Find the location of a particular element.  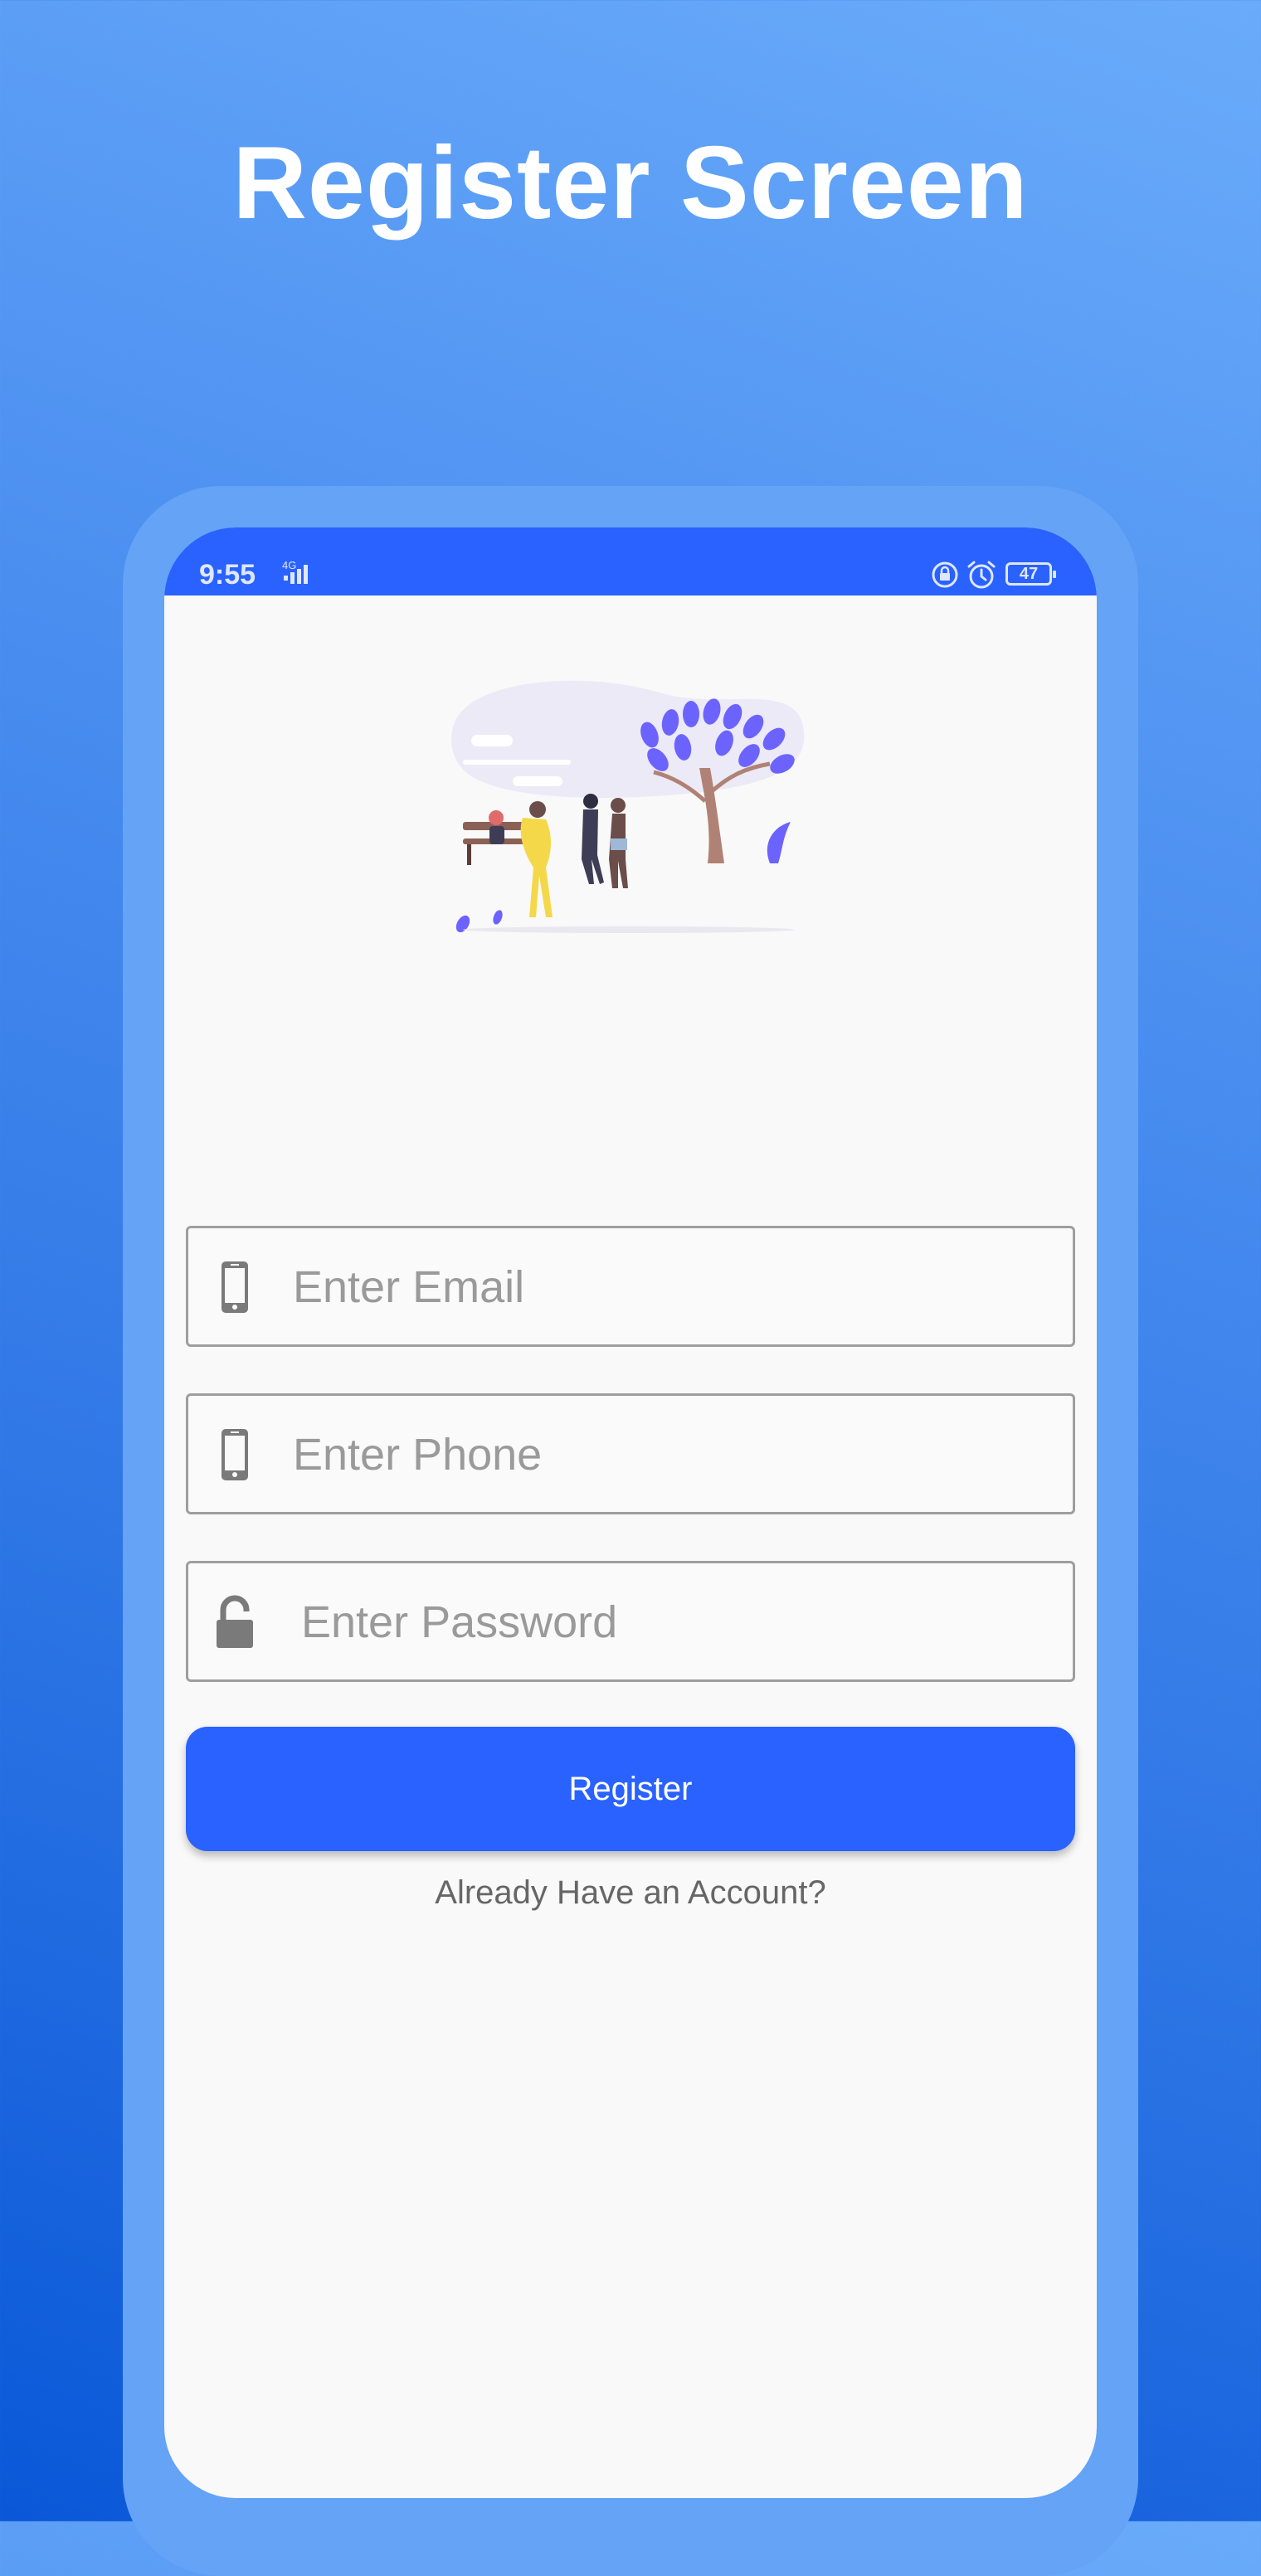

status-time: 9:55 is located at coordinates (227, 575).